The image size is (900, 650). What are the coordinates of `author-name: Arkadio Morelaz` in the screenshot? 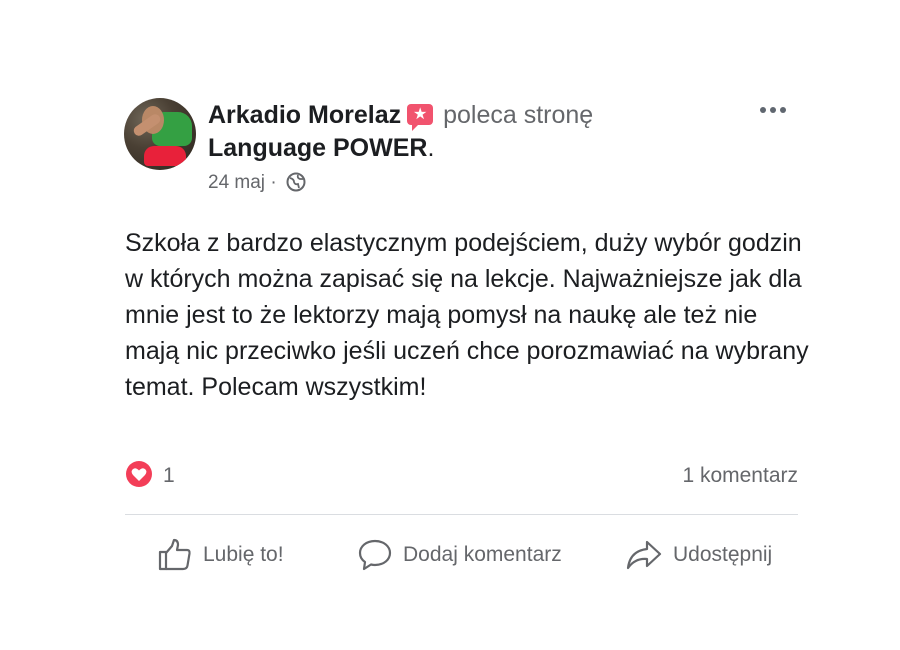 It's located at (304, 115).